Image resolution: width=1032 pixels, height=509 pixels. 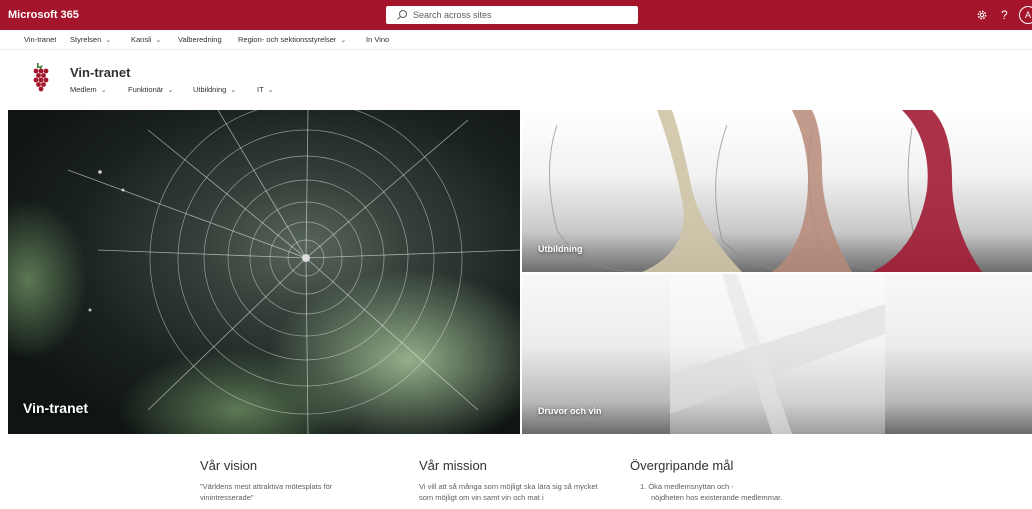 I want to click on suite-bar: Microsoft 365 Search across sites ? A, so click(x=516, y=15).